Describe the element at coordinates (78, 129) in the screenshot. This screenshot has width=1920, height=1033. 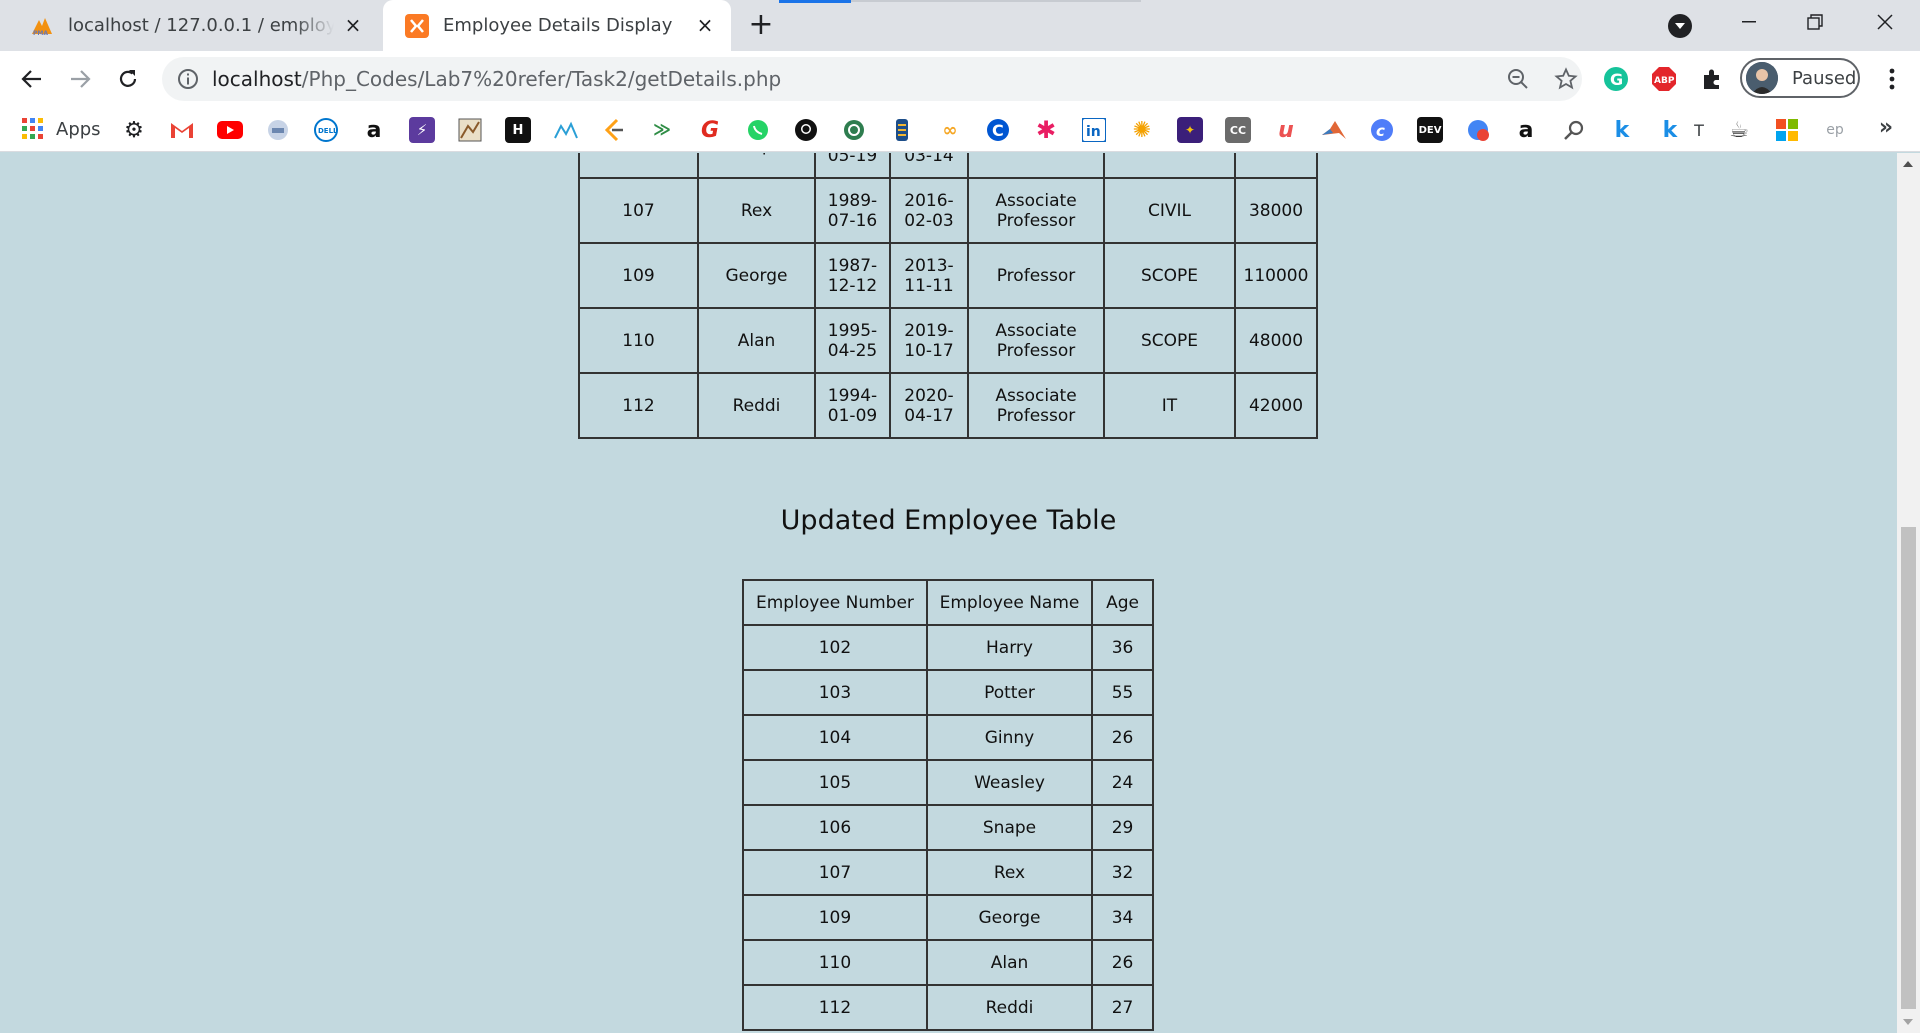
I see `apps-label: Apps` at that location.